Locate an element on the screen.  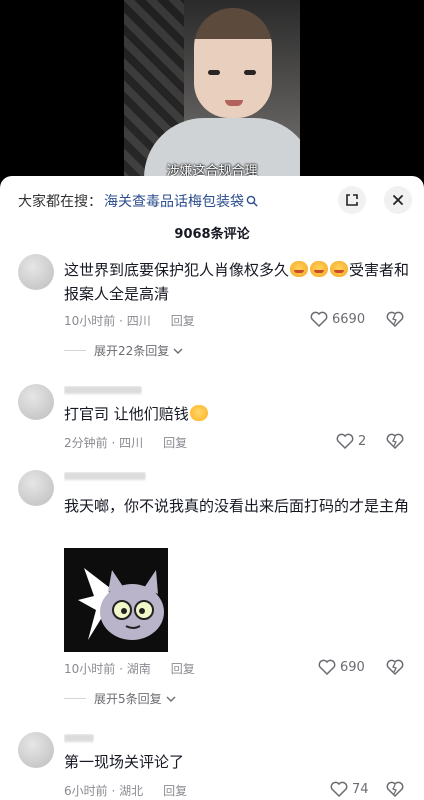
expand-button is located at coordinates (352, 200).